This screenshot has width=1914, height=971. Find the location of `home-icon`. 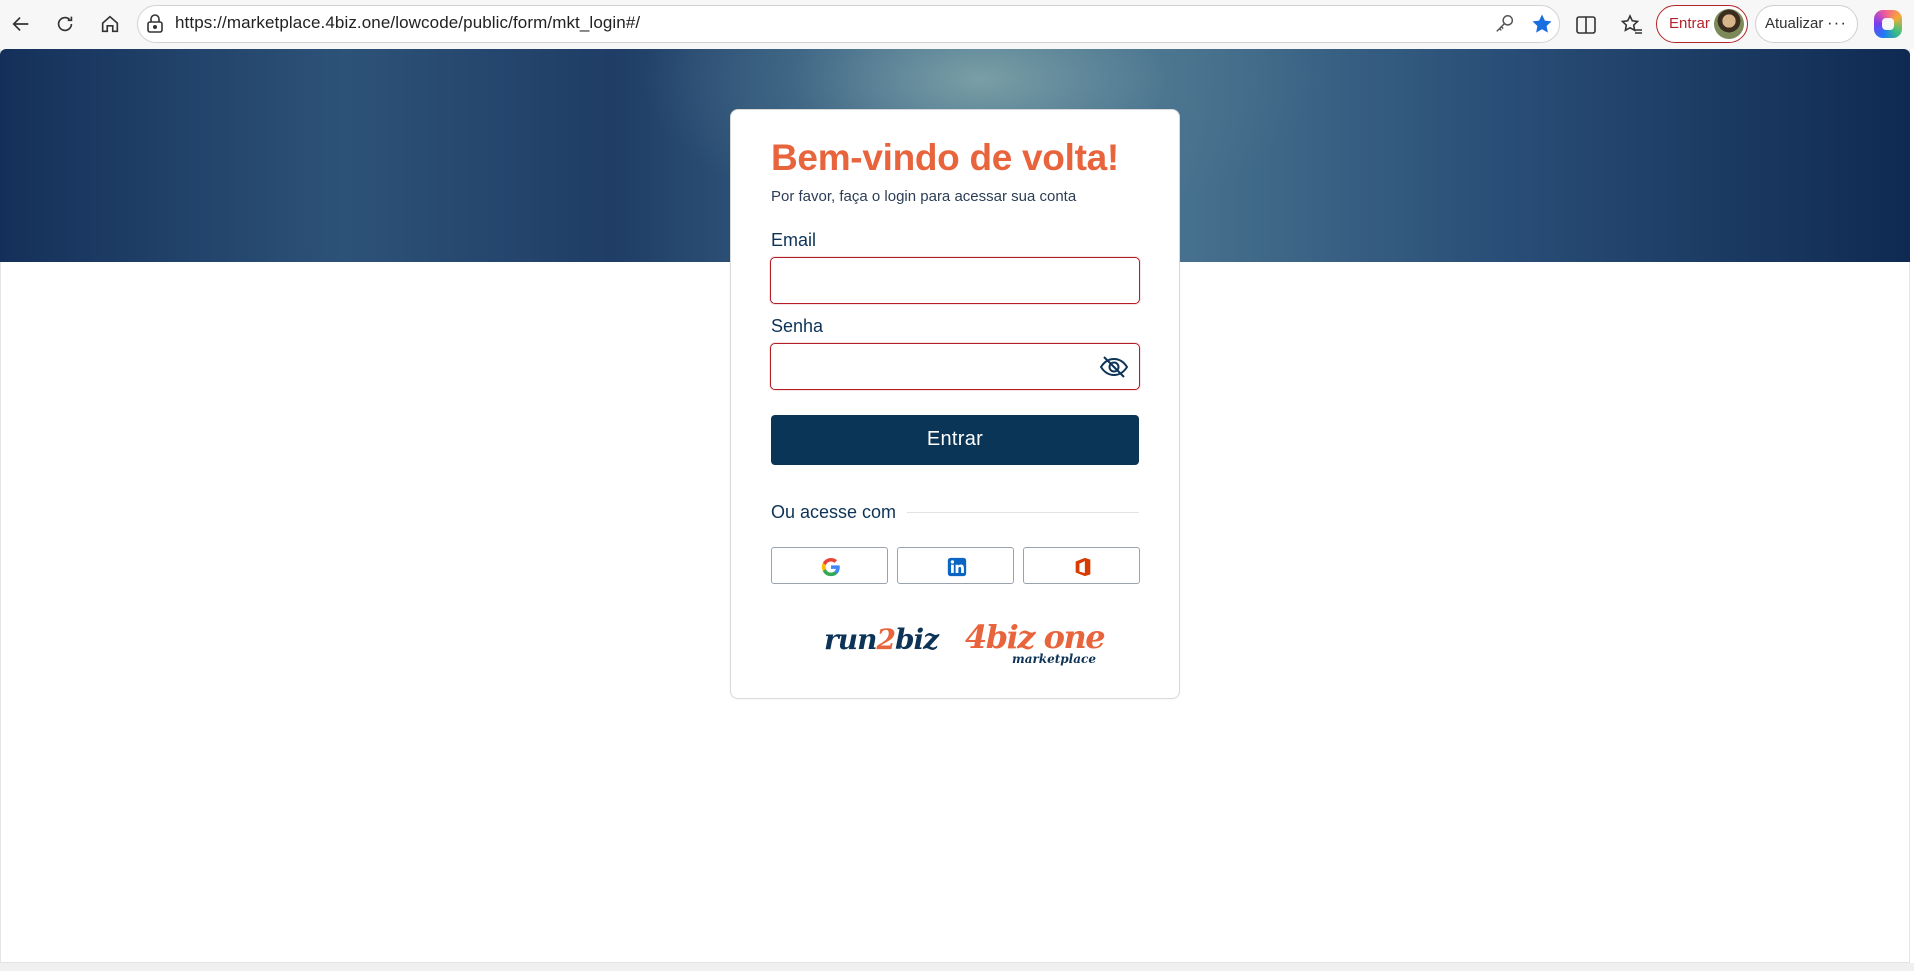

home-icon is located at coordinates (110, 24).